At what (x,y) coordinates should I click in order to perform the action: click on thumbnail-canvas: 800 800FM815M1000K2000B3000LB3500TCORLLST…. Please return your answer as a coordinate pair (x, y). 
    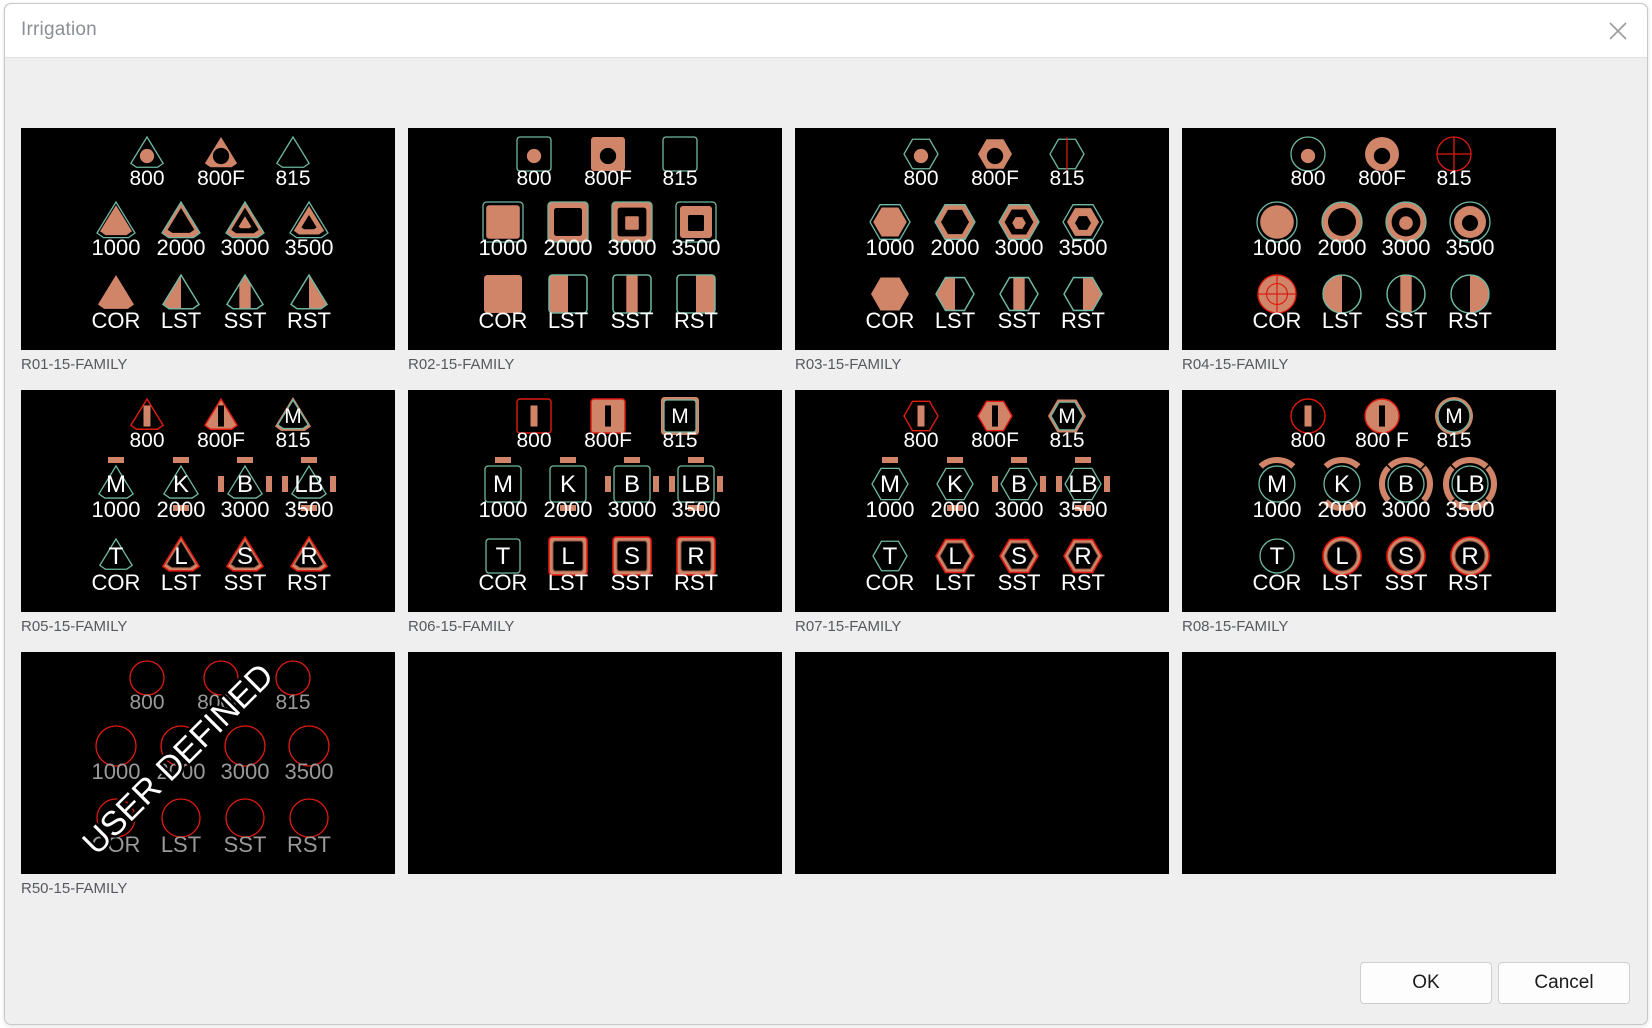
    Looking at the image, I should click on (214, 496).